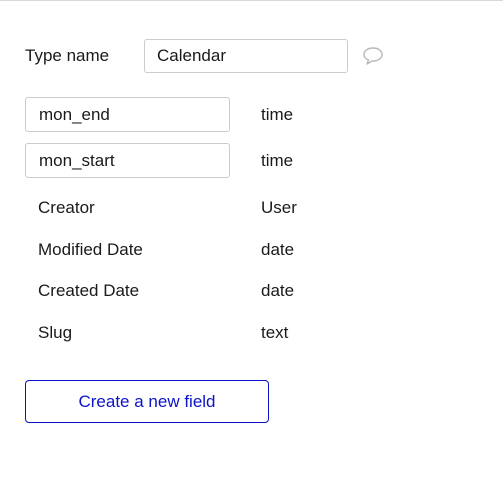 The width and height of the screenshot is (503, 500). What do you see at coordinates (279, 207) in the screenshot?
I see `field-type: User` at bounding box center [279, 207].